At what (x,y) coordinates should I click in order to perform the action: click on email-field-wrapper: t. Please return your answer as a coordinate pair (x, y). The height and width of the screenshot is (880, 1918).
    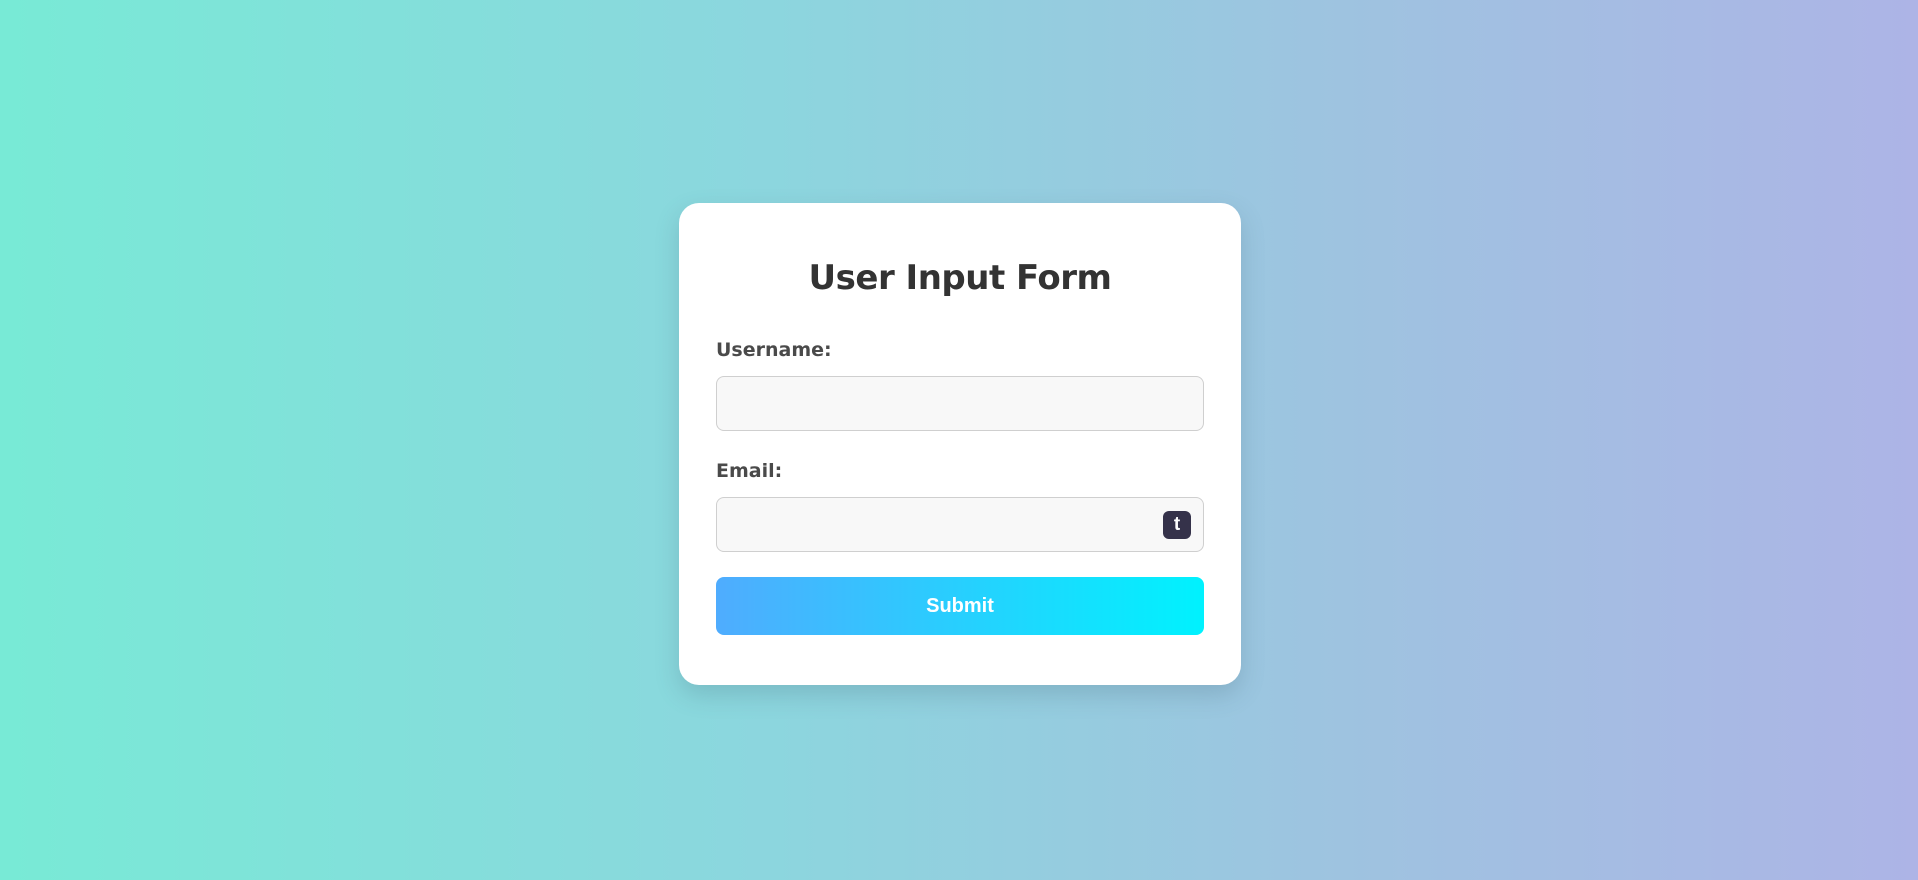
    Looking at the image, I should click on (960, 524).